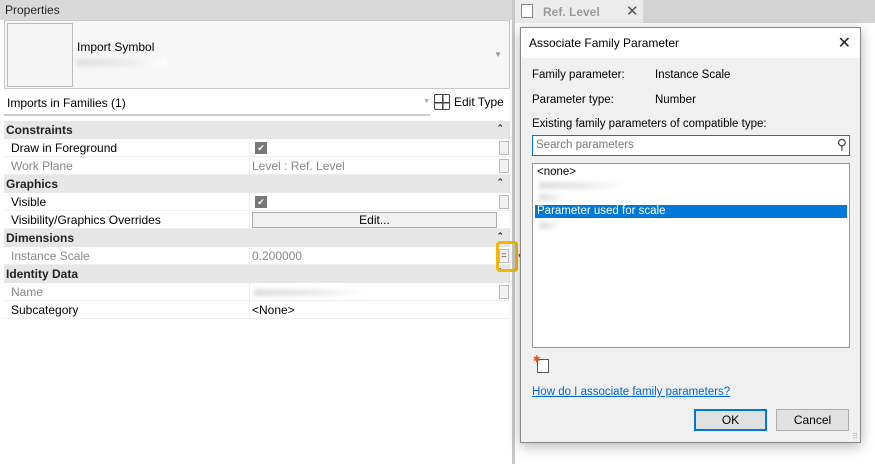 This screenshot has width=875, height=464. I want to click on section-graphics: Graphics ⌃, so click(257, 184).